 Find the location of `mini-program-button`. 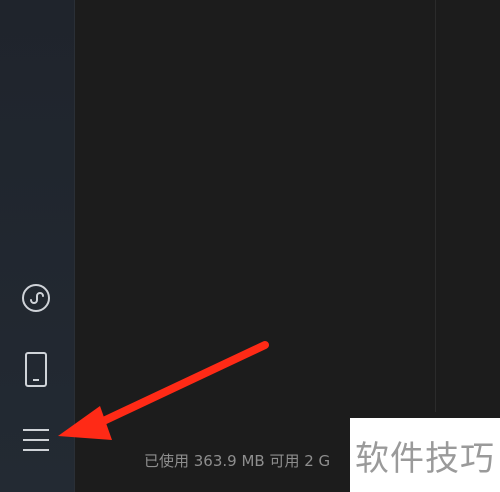

mini-program-button is located at coordinates (36, 300).